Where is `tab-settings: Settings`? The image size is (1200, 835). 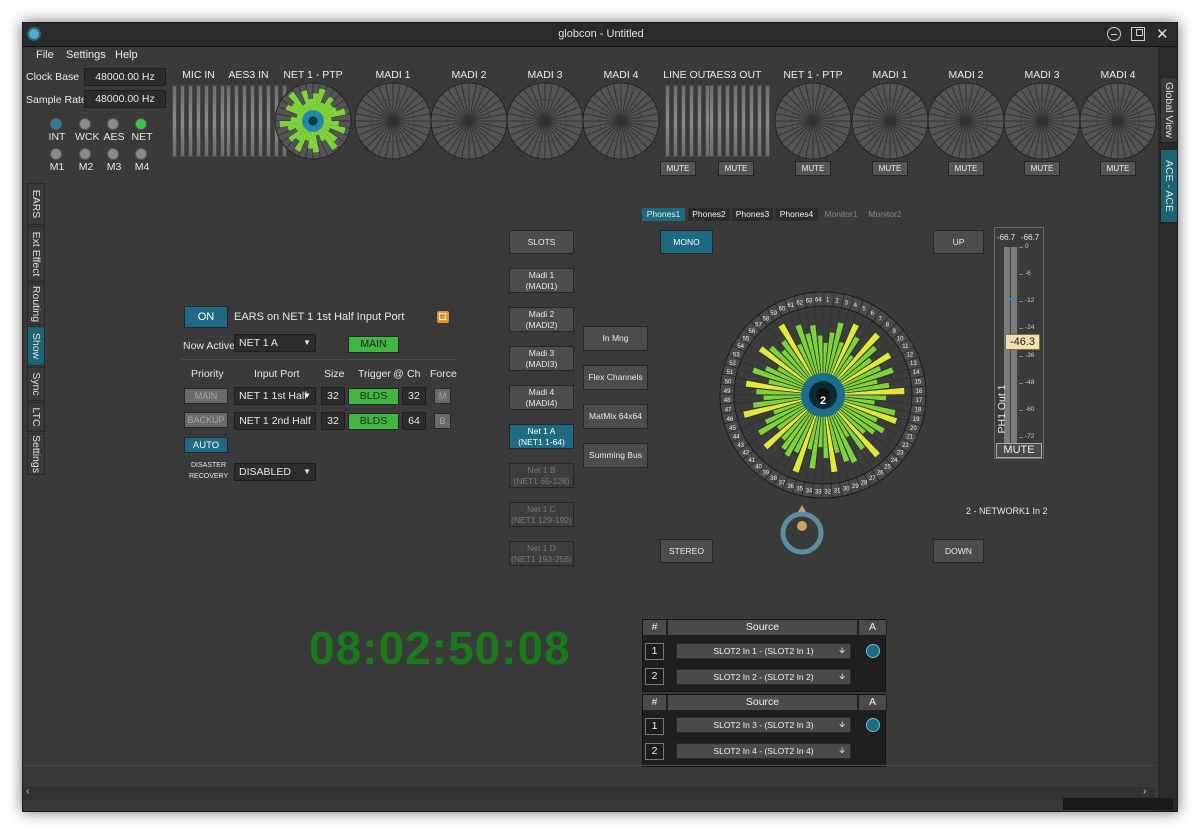 tab-settings: Settings is located at coordinates (36, 454).